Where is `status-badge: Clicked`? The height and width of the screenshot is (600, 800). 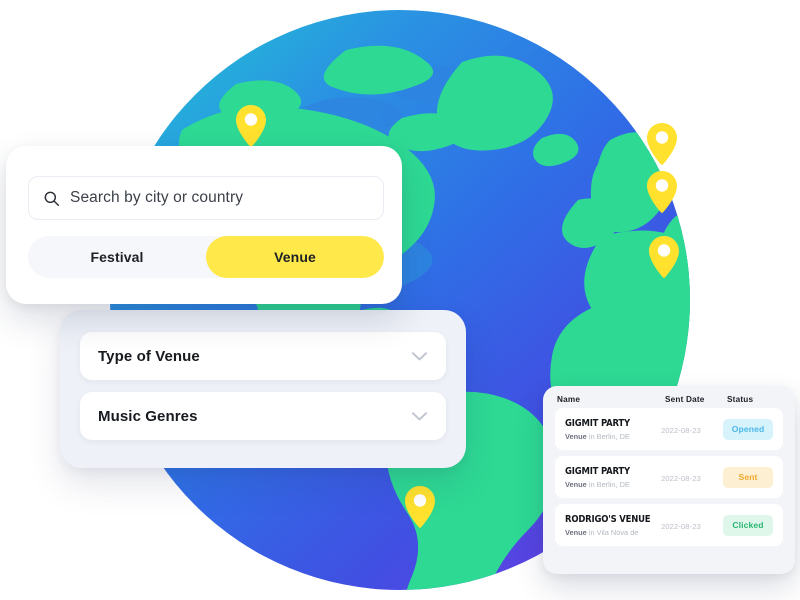 status-badge: Clicked is located at coordinates (748, 525).